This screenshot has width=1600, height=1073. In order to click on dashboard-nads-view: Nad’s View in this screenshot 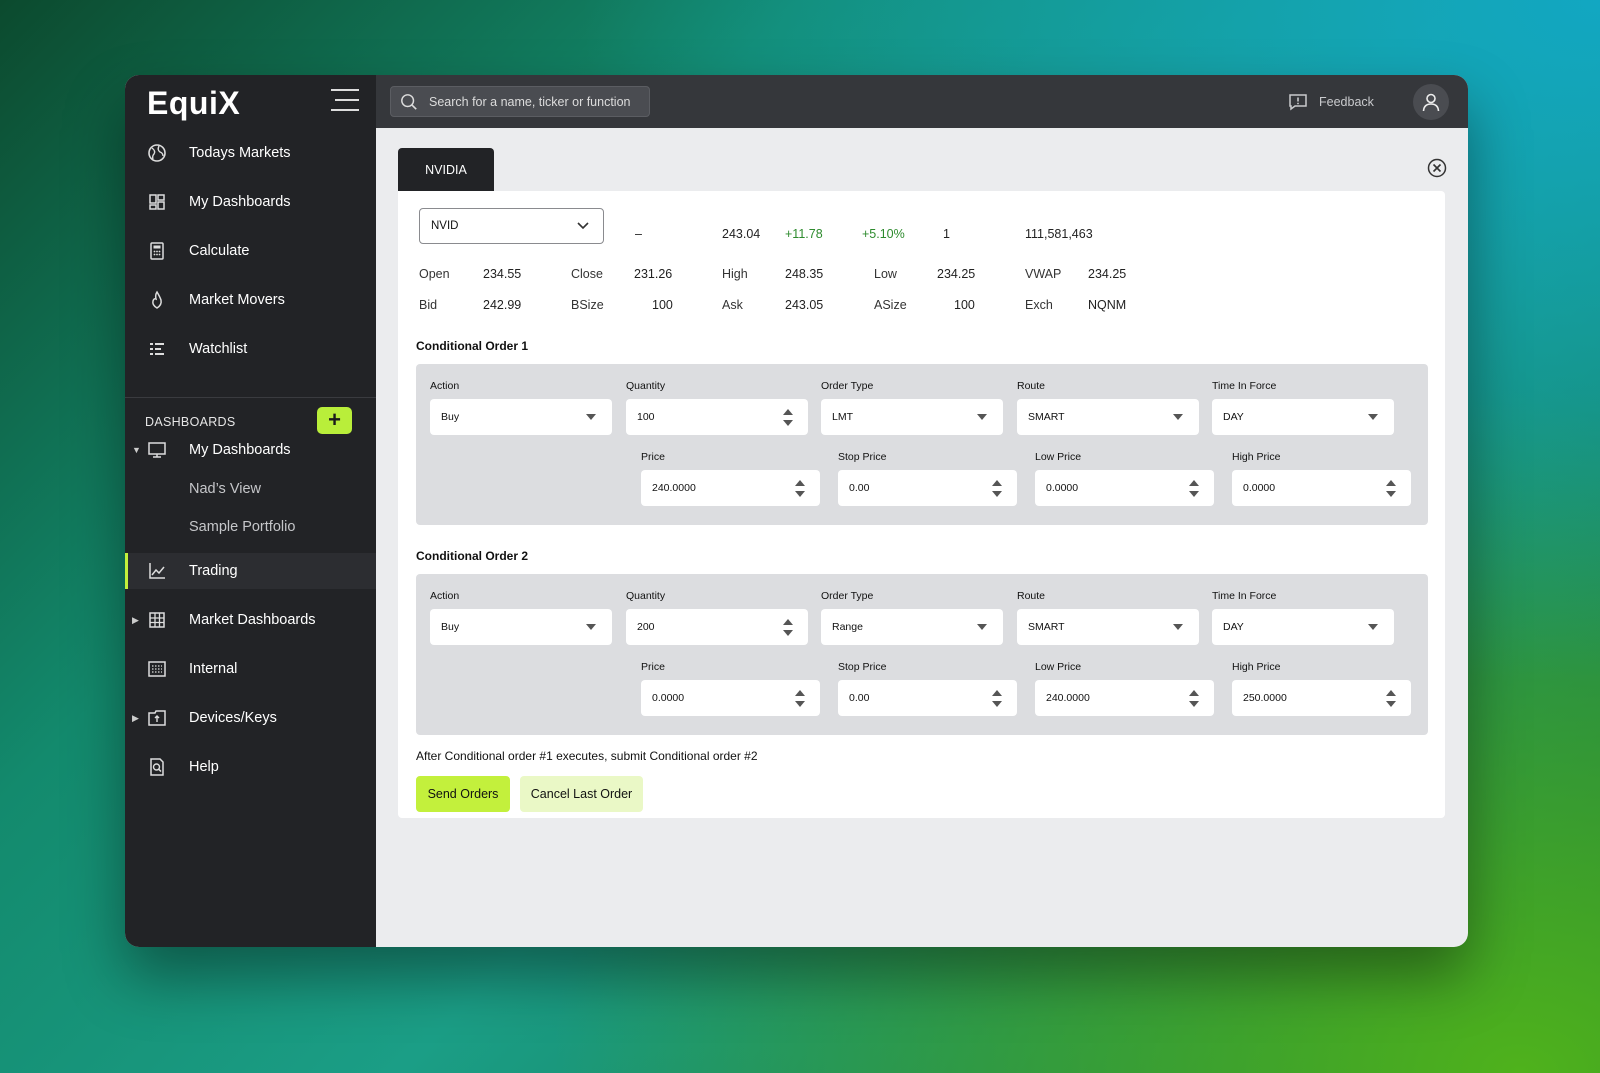, I will do `click(225, 489)`.